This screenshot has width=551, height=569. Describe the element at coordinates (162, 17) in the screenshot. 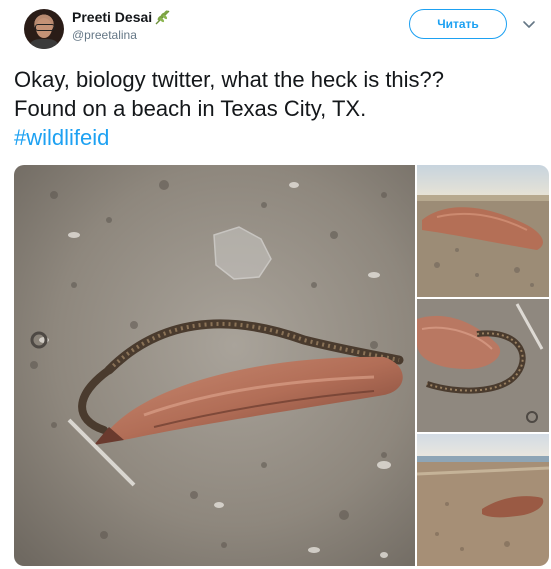

I see `leaf-icon` at that location.